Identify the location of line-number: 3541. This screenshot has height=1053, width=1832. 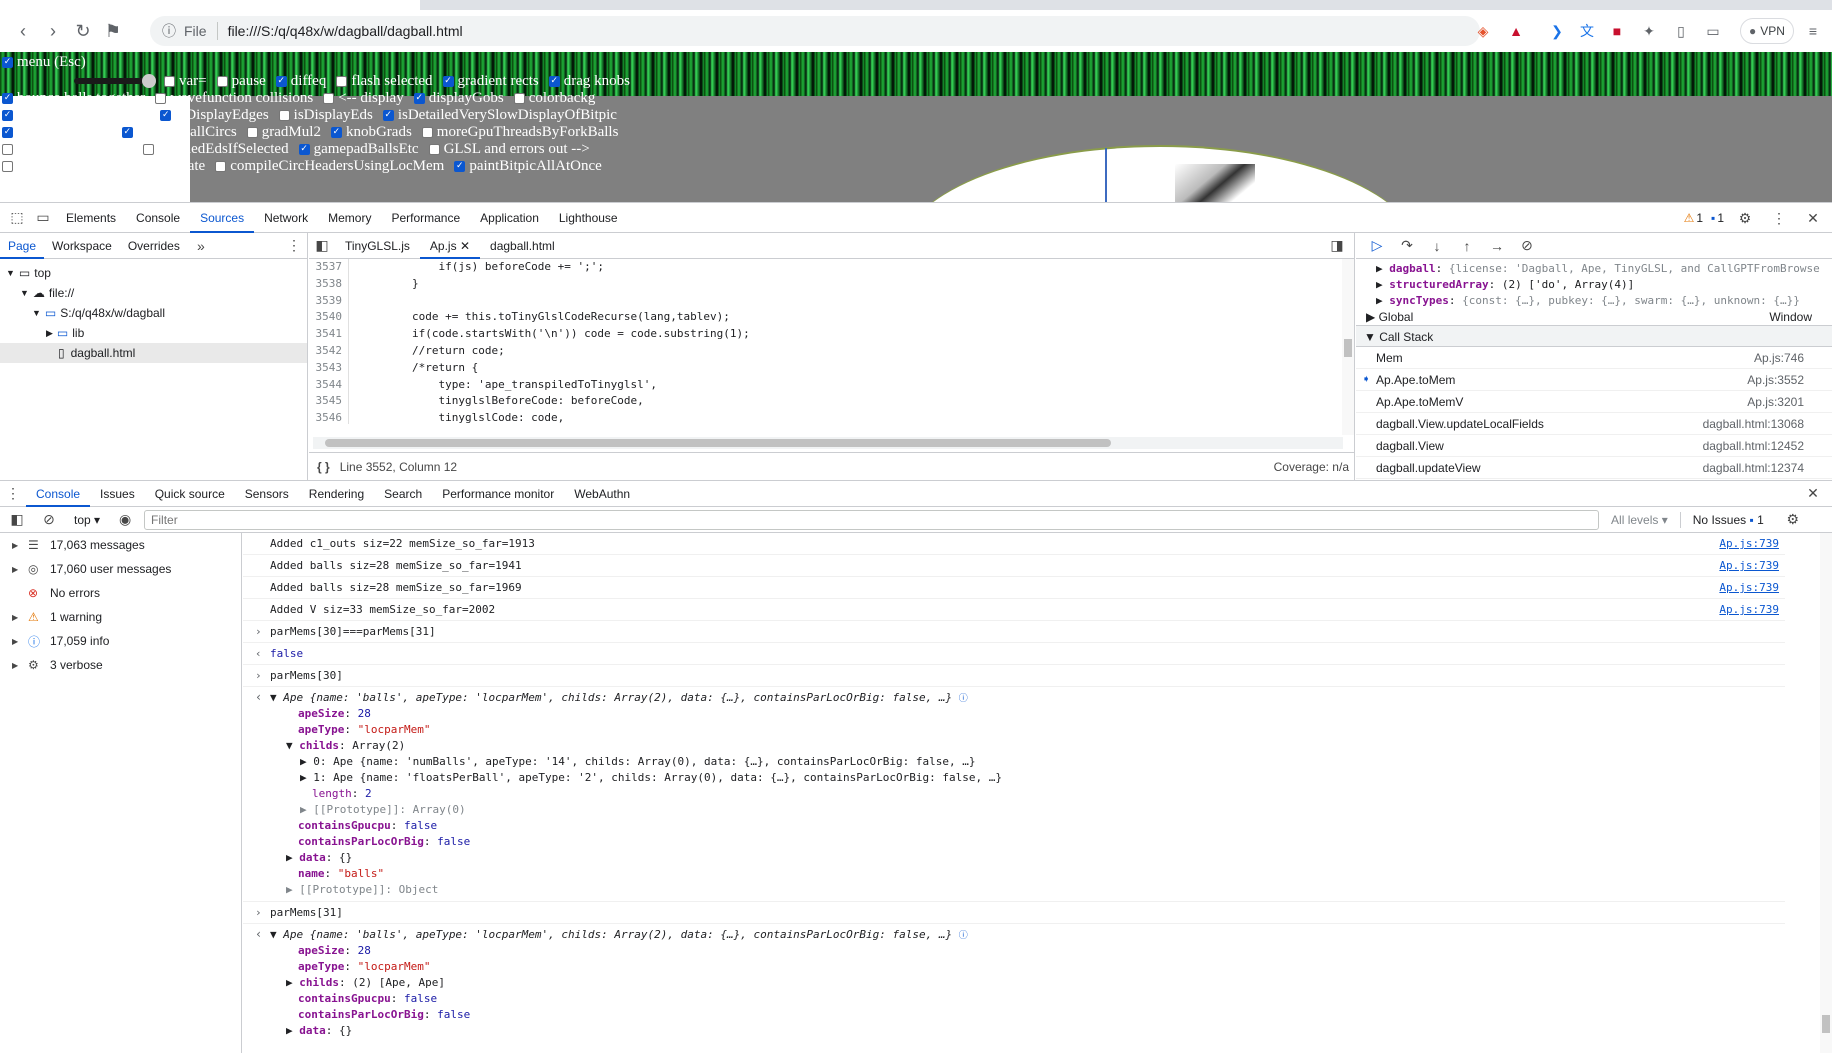
(329, 334).